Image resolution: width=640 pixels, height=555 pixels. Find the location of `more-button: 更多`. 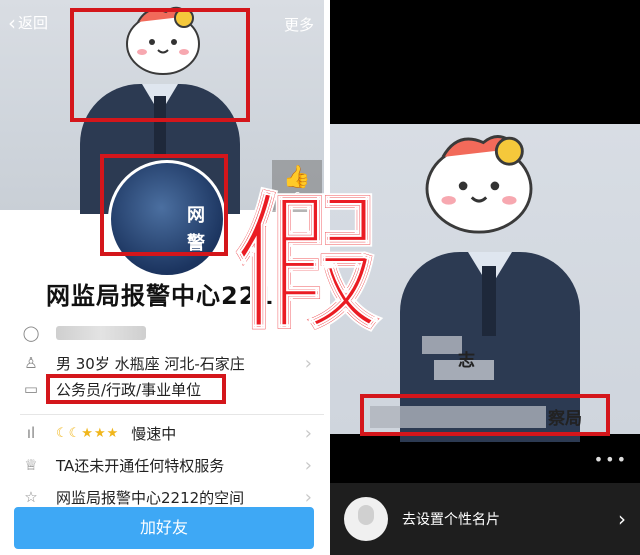

more-button: 更多 is located at coordinates (299, 24).